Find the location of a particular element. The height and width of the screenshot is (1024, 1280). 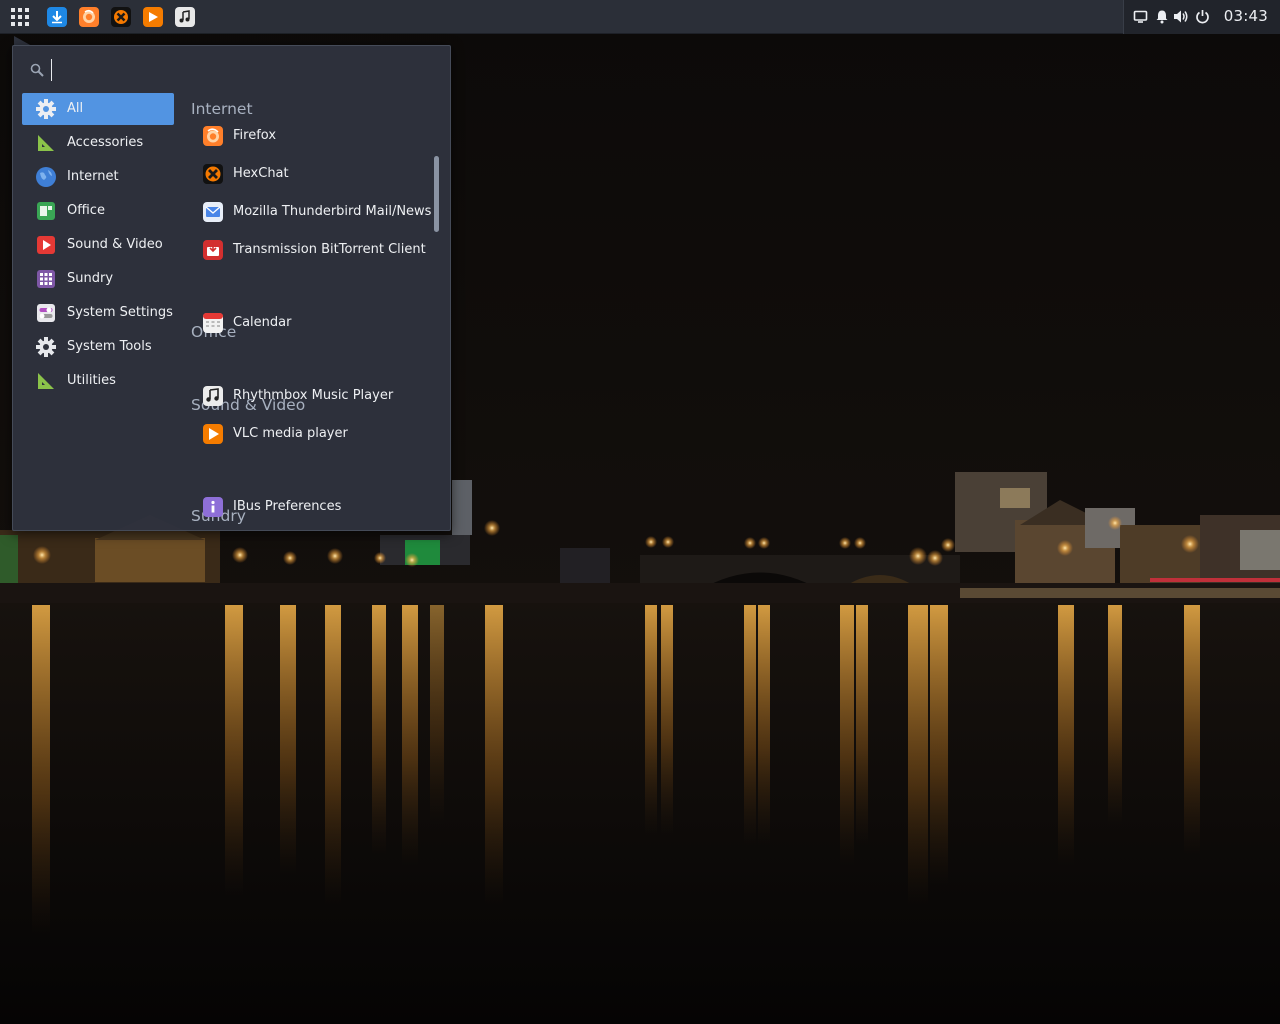

category-internet: Internet is located at coordinates (98, 177).